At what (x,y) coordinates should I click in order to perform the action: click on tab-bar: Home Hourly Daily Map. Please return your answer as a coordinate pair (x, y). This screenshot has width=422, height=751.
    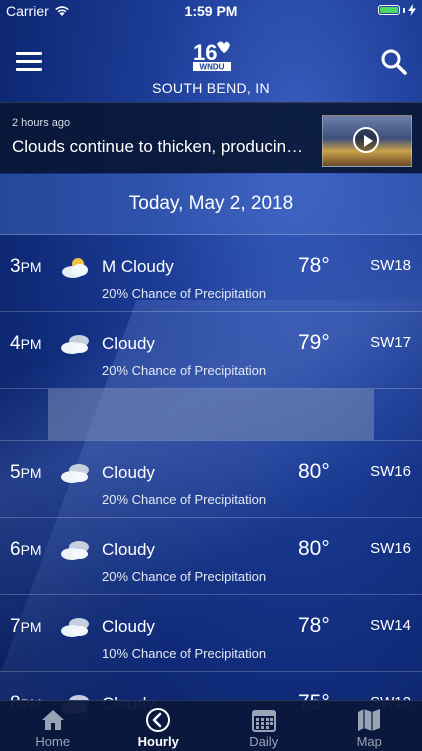
    Looking at the image, I should click on (211, 725).